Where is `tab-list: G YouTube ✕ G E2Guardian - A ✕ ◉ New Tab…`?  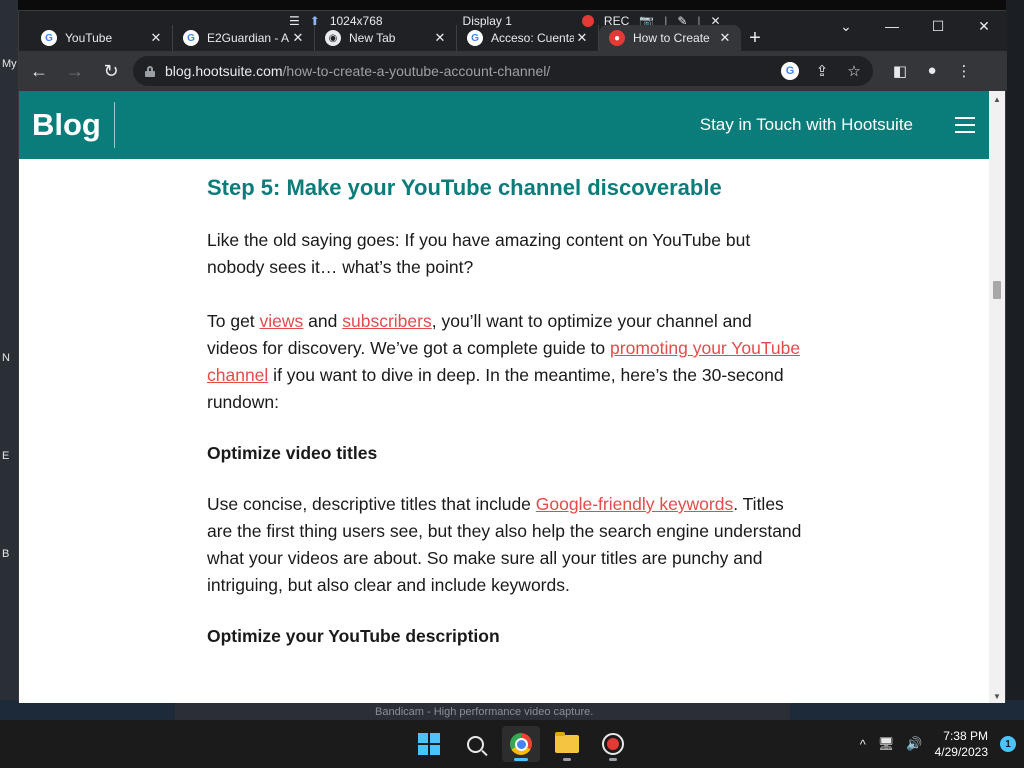
tab-list: G YouTube ✕ G E2Guardian - A ✕ ◉ New Tab… is located at coordinates (400, 38).